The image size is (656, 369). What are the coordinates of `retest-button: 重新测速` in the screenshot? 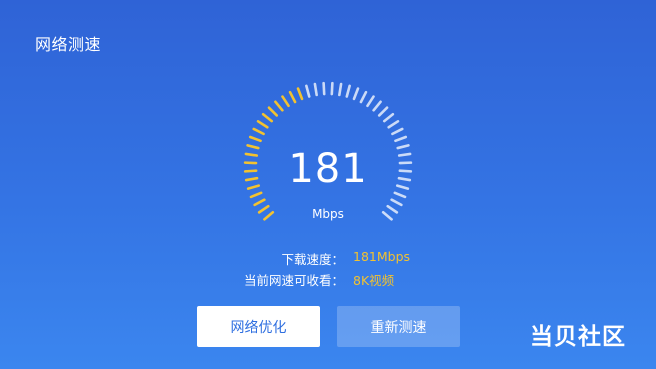 It's located at (398, 326).